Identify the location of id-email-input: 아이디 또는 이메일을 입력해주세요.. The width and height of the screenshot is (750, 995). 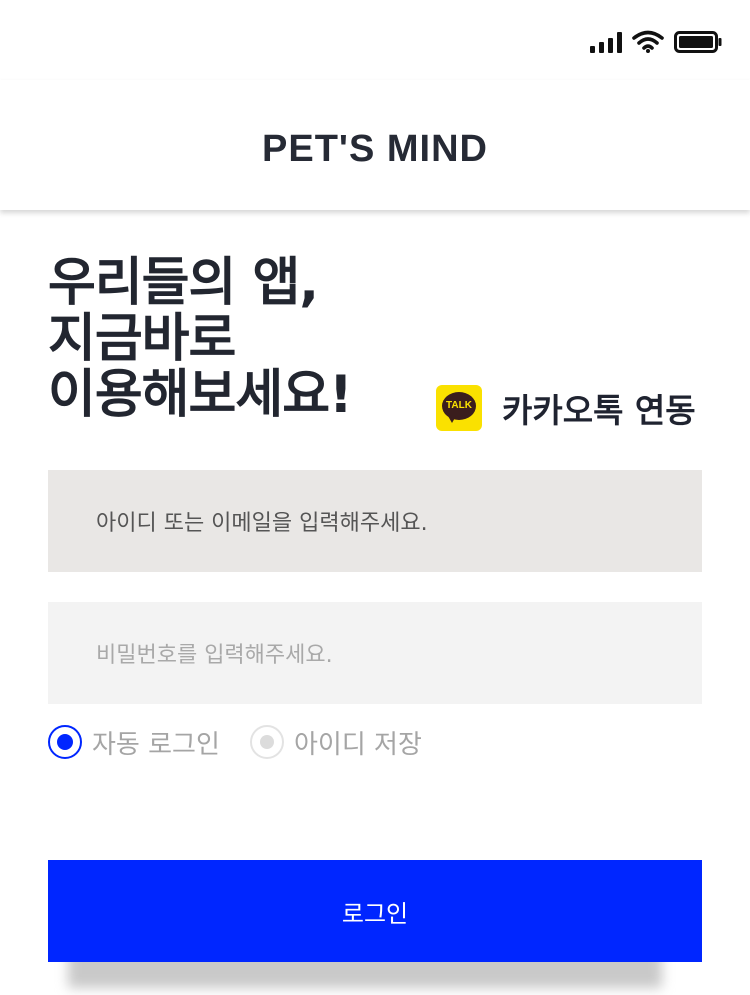
(375, 521).